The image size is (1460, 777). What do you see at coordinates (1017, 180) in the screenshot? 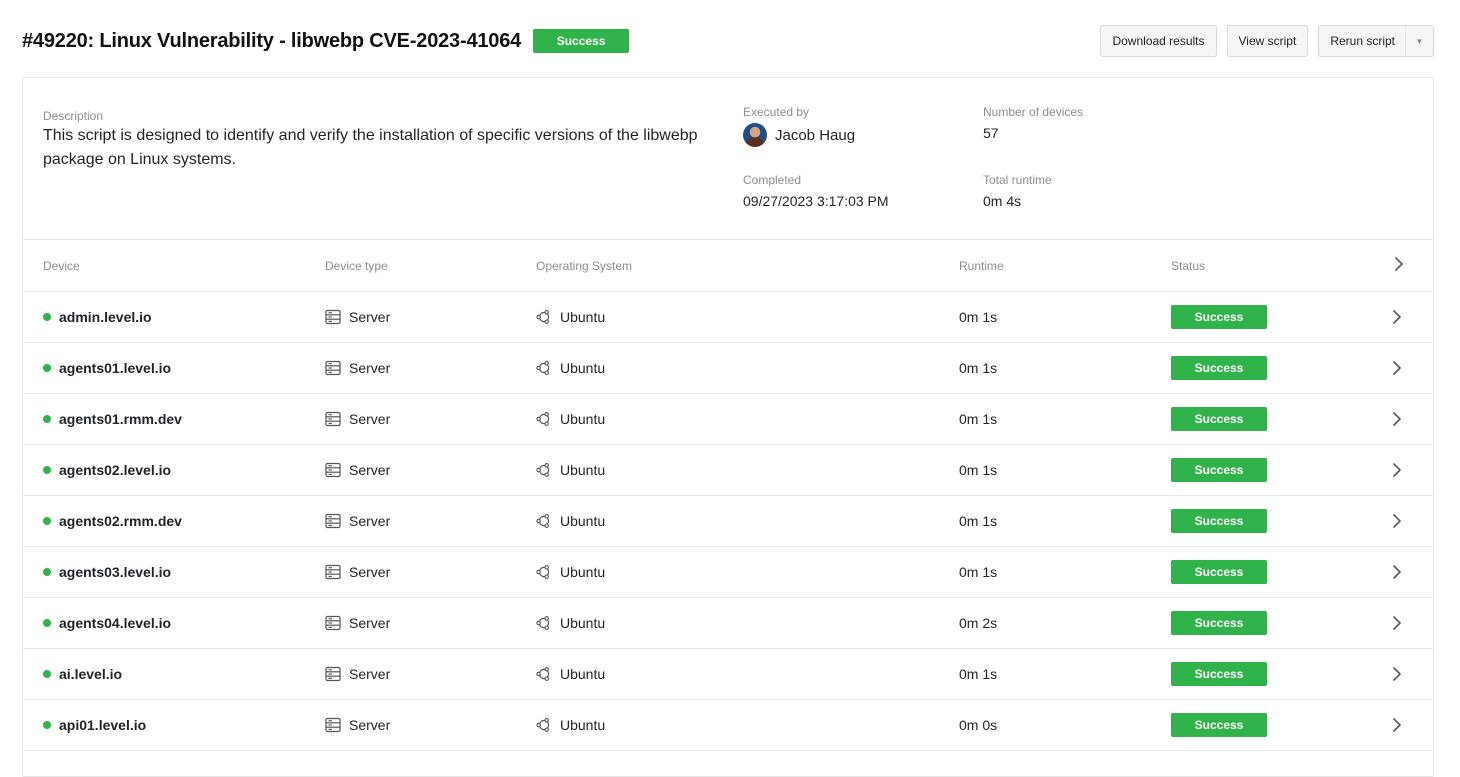
I see `total-runtime-label: Total runtime` at bounding box center [1017, 180].